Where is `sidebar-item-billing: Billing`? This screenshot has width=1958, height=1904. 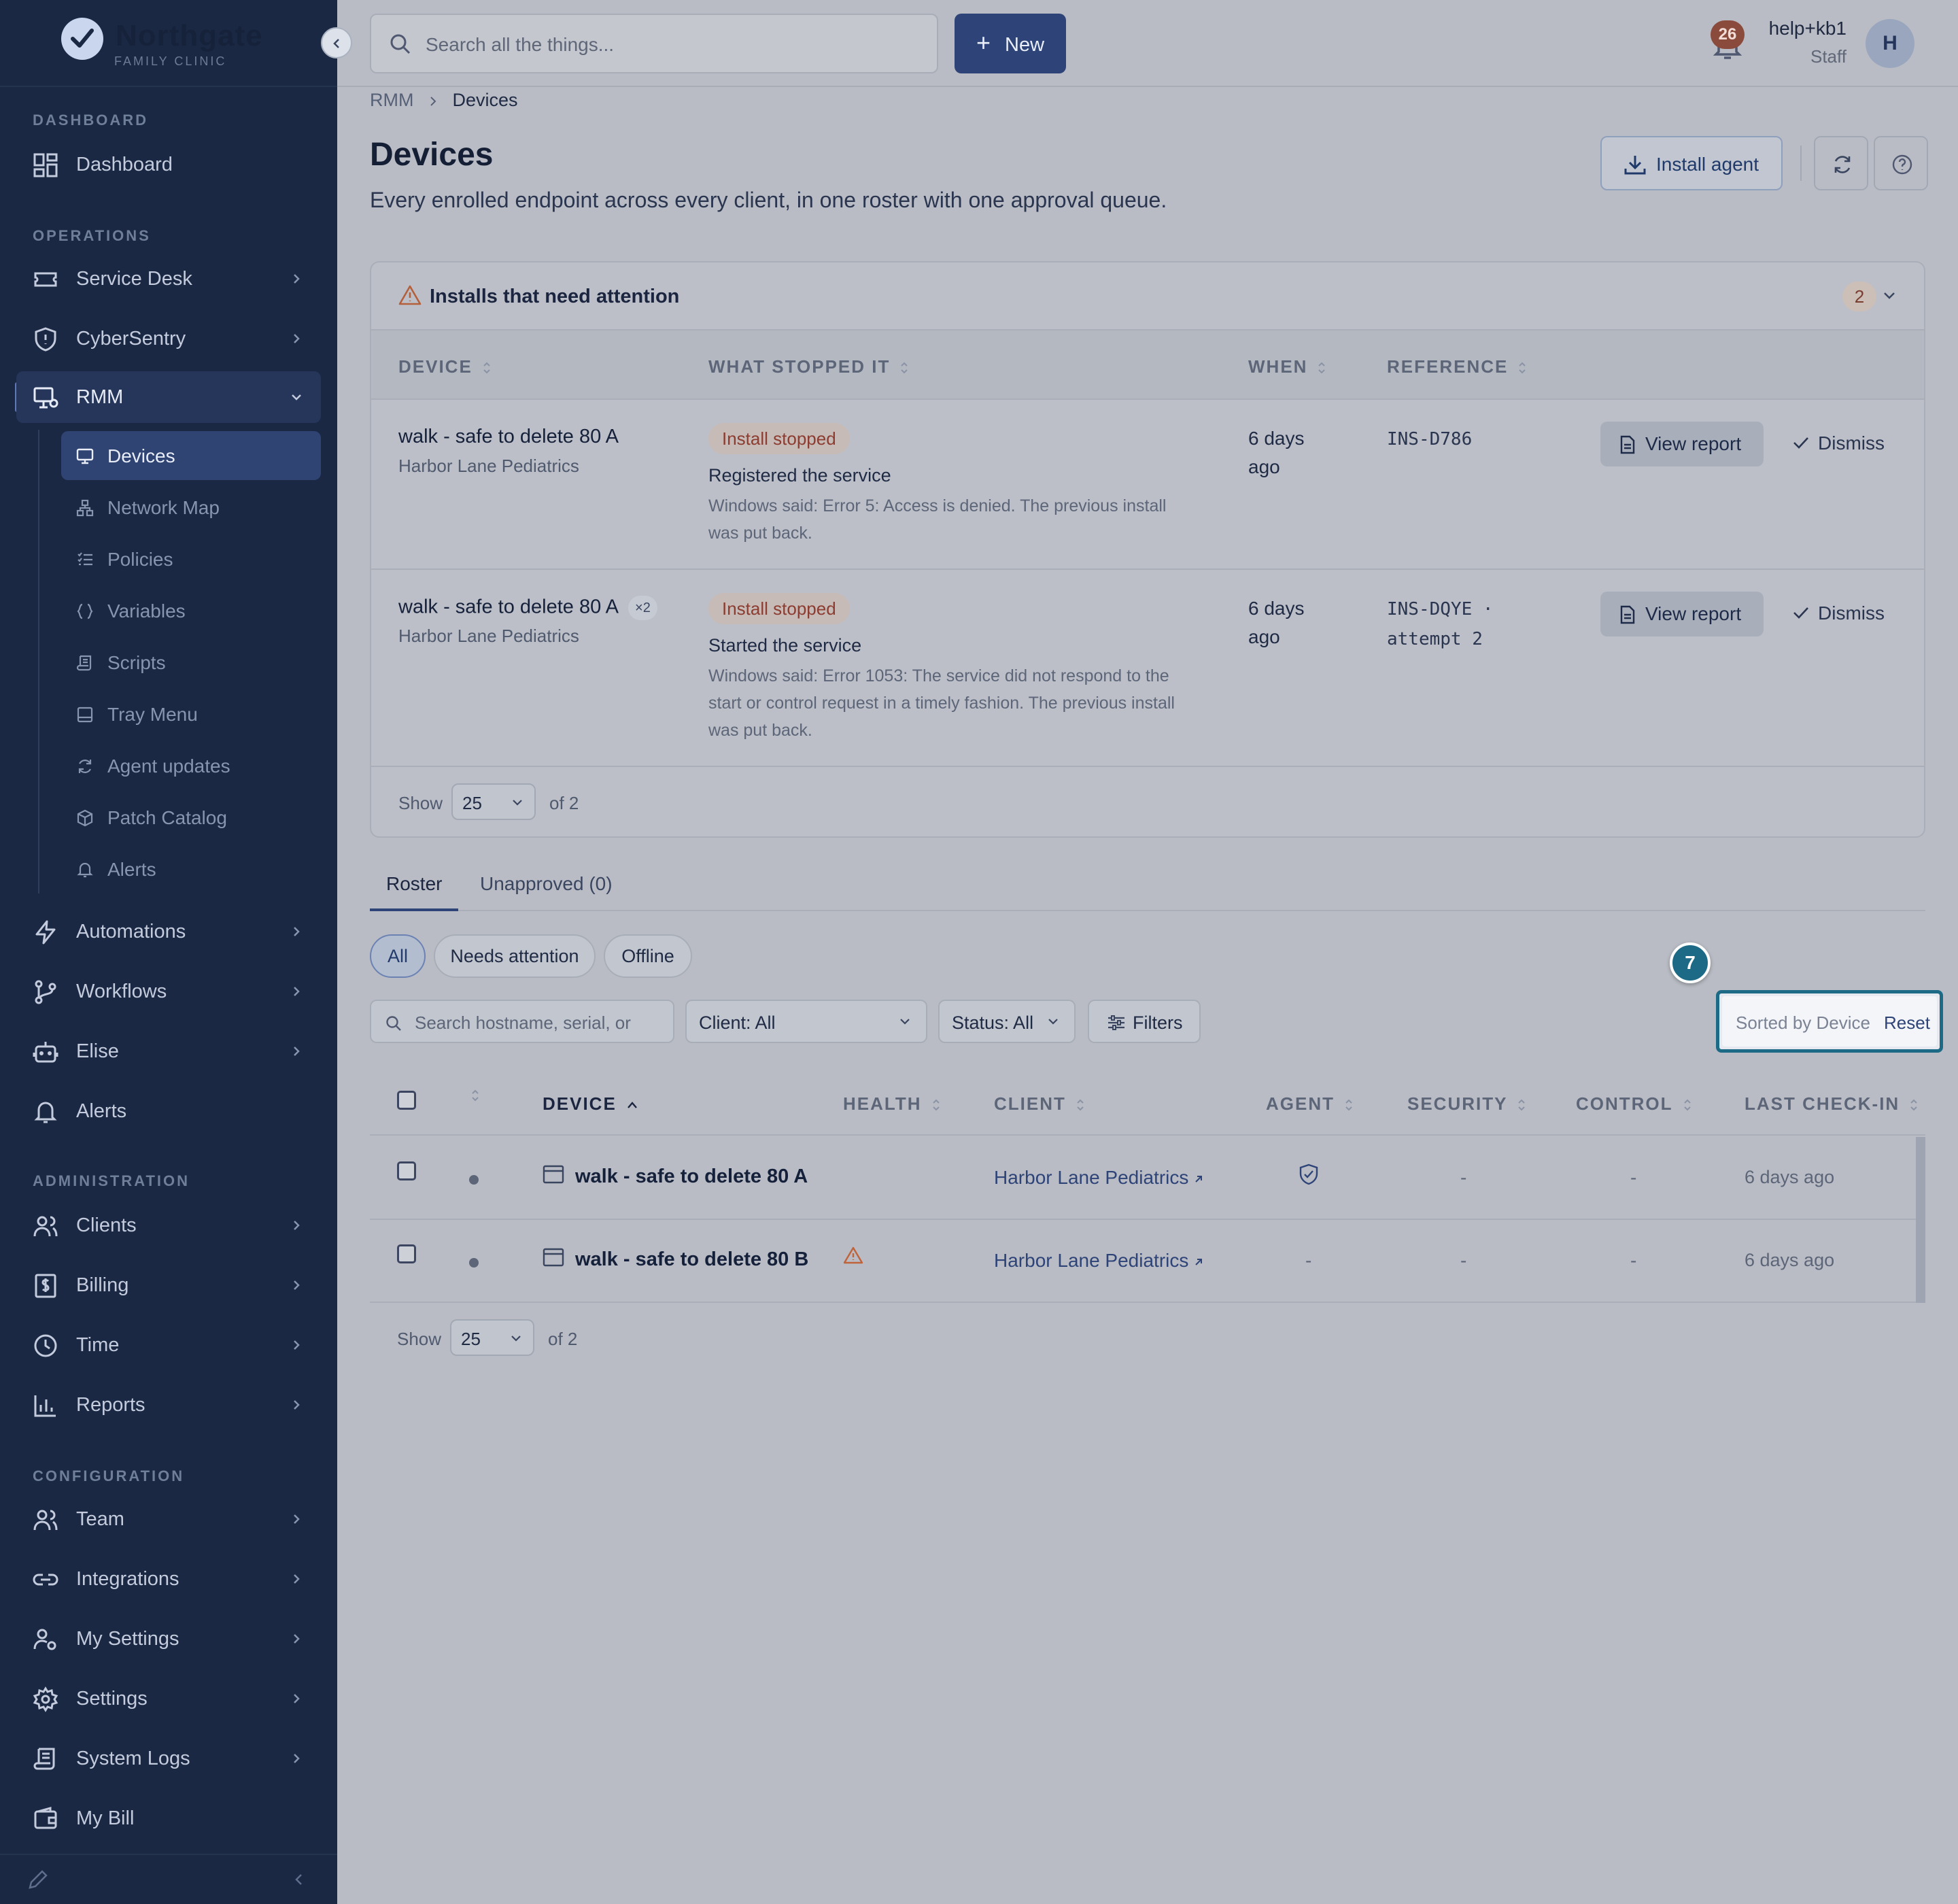 sidebar-item-billing: Billing is located at coordinates (168, 1285).